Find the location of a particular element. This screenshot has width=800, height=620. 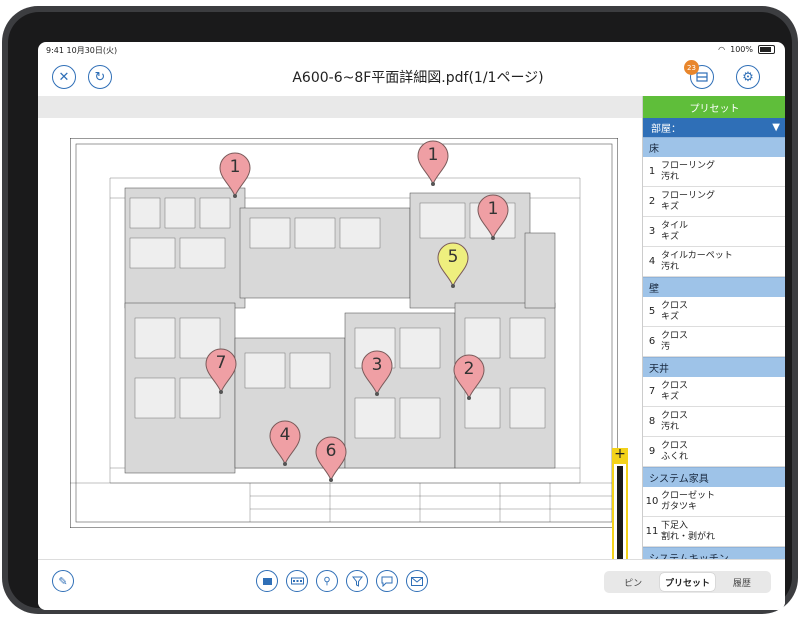

status-right: ◠ 100% is located at coordinates (746, 49).